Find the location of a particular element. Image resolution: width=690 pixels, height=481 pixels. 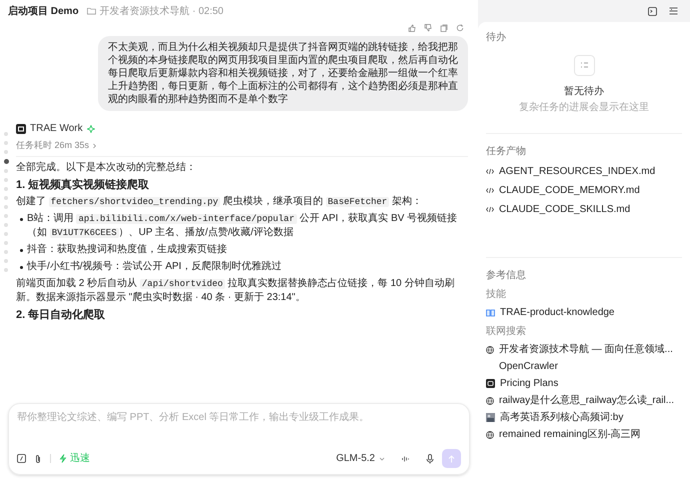

book-icon is located at coordinates (490, 312).